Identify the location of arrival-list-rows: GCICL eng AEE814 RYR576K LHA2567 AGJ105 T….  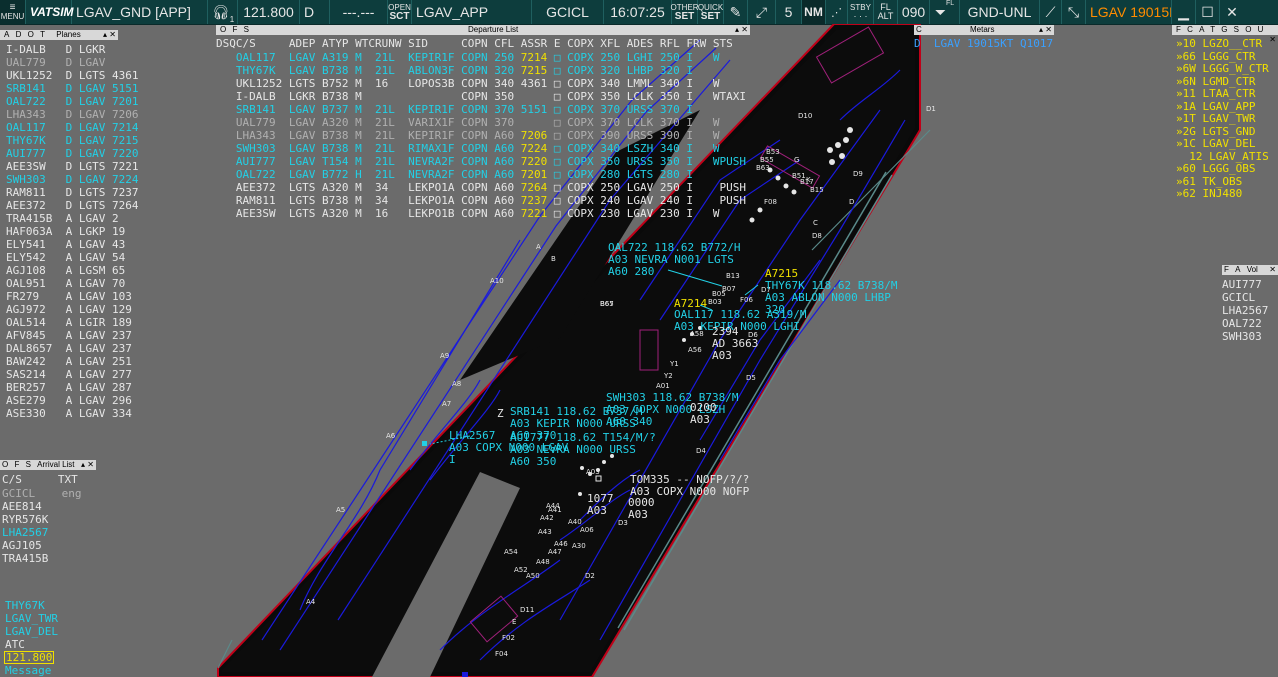
(41, 526).